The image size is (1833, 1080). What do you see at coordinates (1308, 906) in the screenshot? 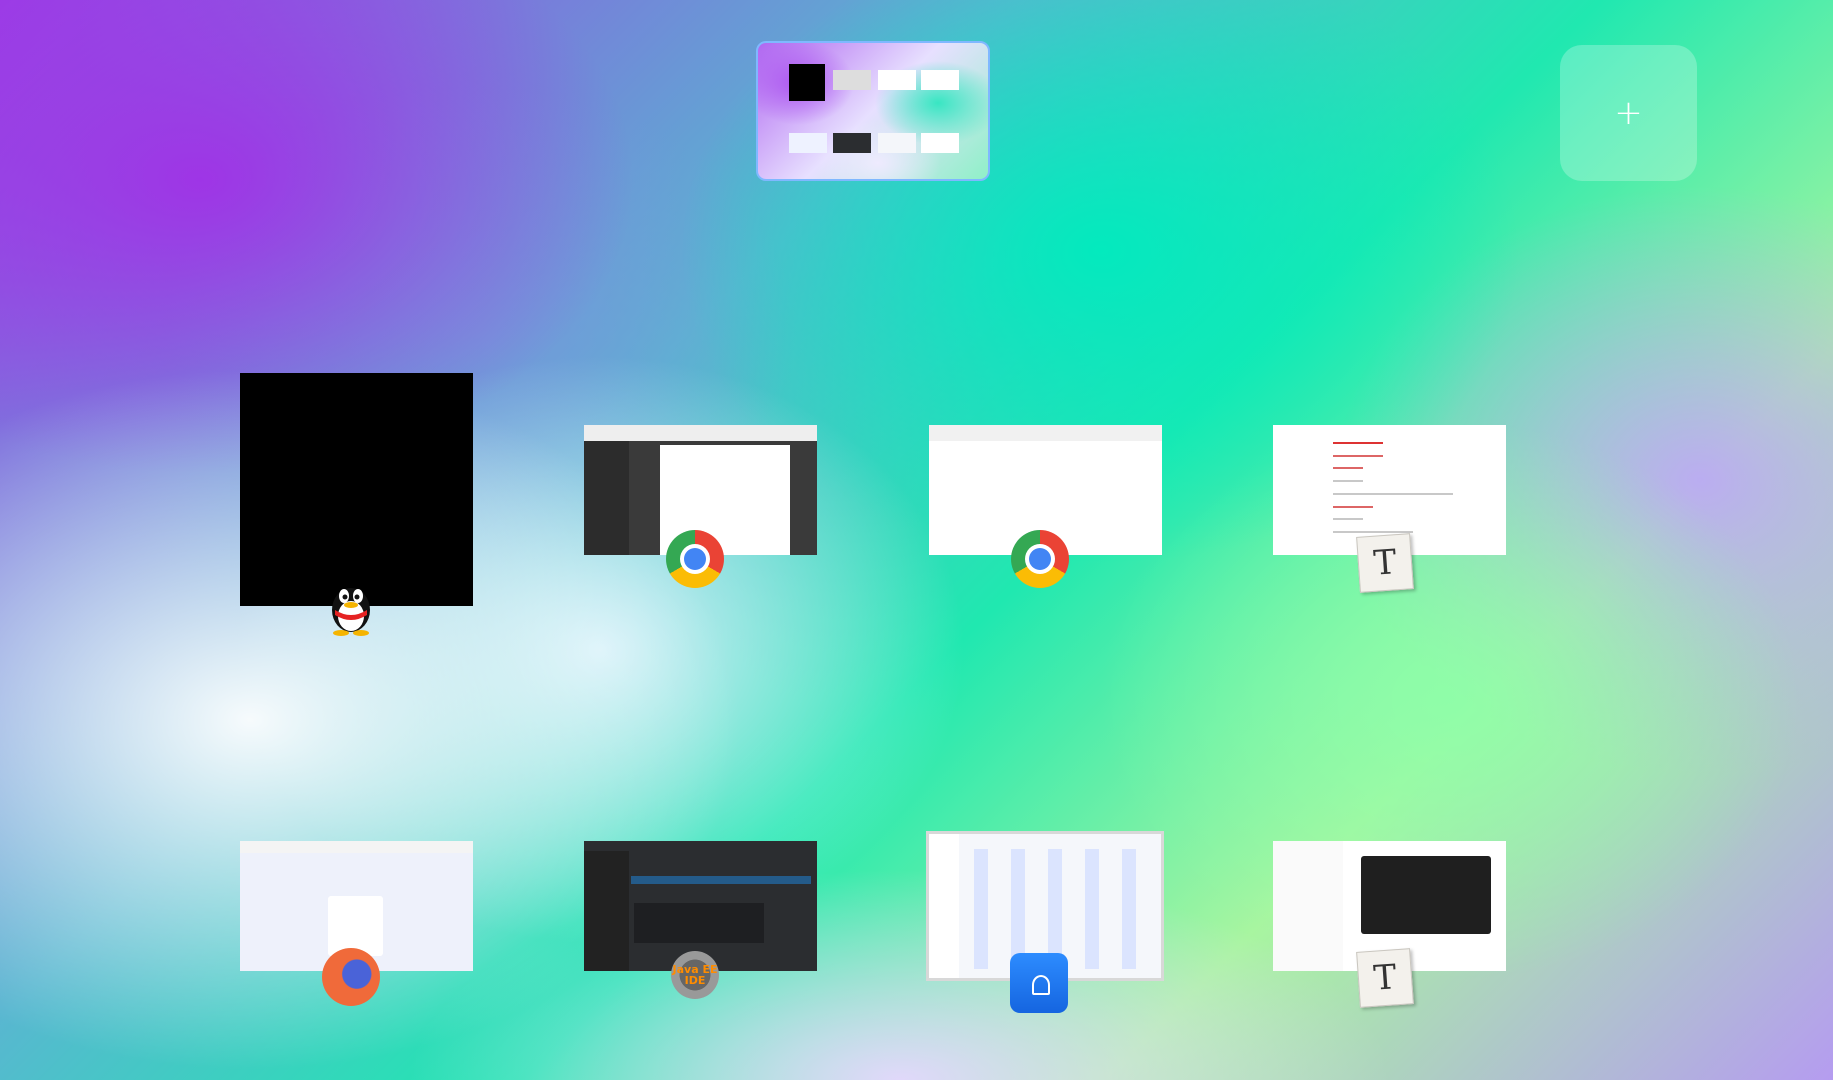
I see `typora-sidebar` at bounding box center [1308, 906].